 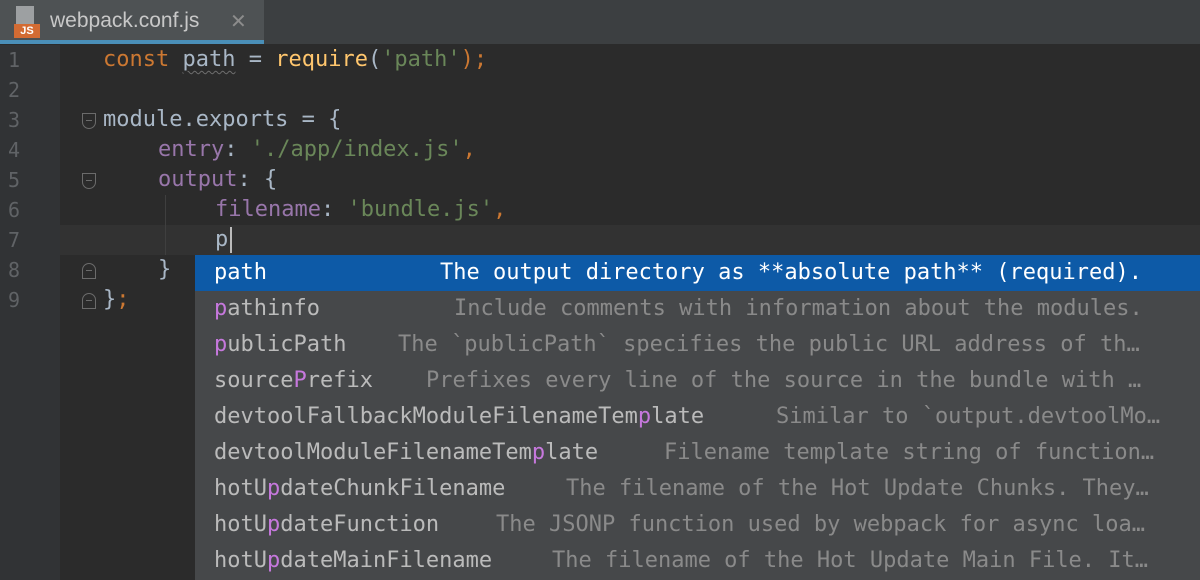 I want to click on line-number: 8, so click(x=14, y=270).